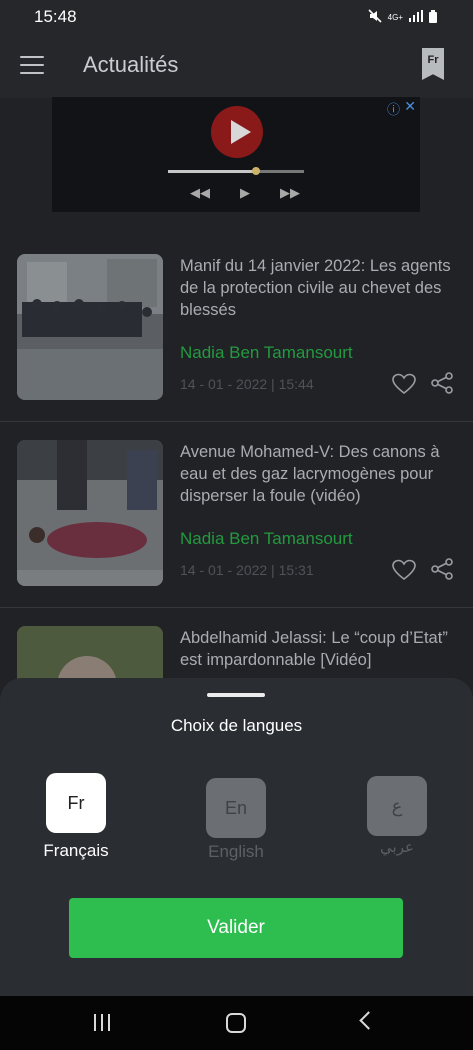 The height and width of the screenshot is (1050, 473). I want to click on language-label: Français, so click(76, 850).